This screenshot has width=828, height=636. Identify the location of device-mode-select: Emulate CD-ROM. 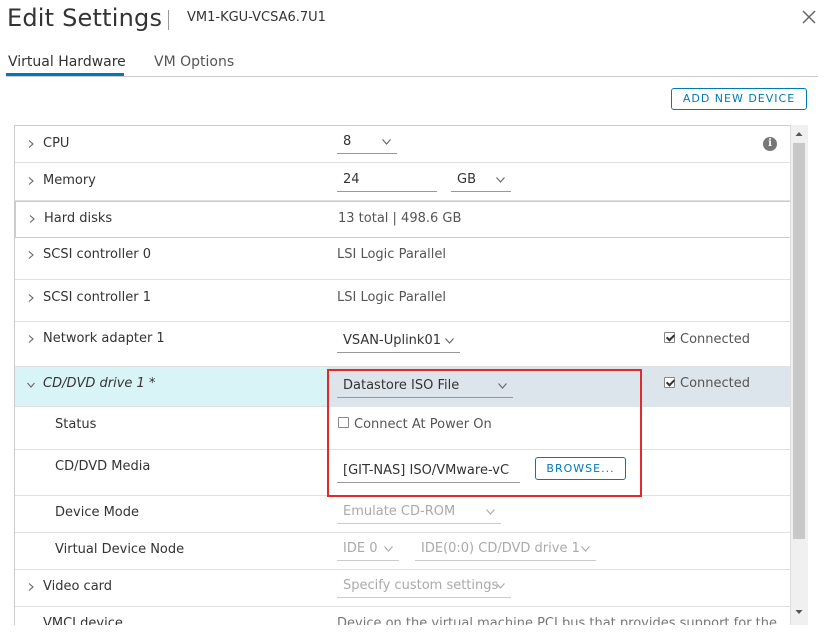
(419, 513).